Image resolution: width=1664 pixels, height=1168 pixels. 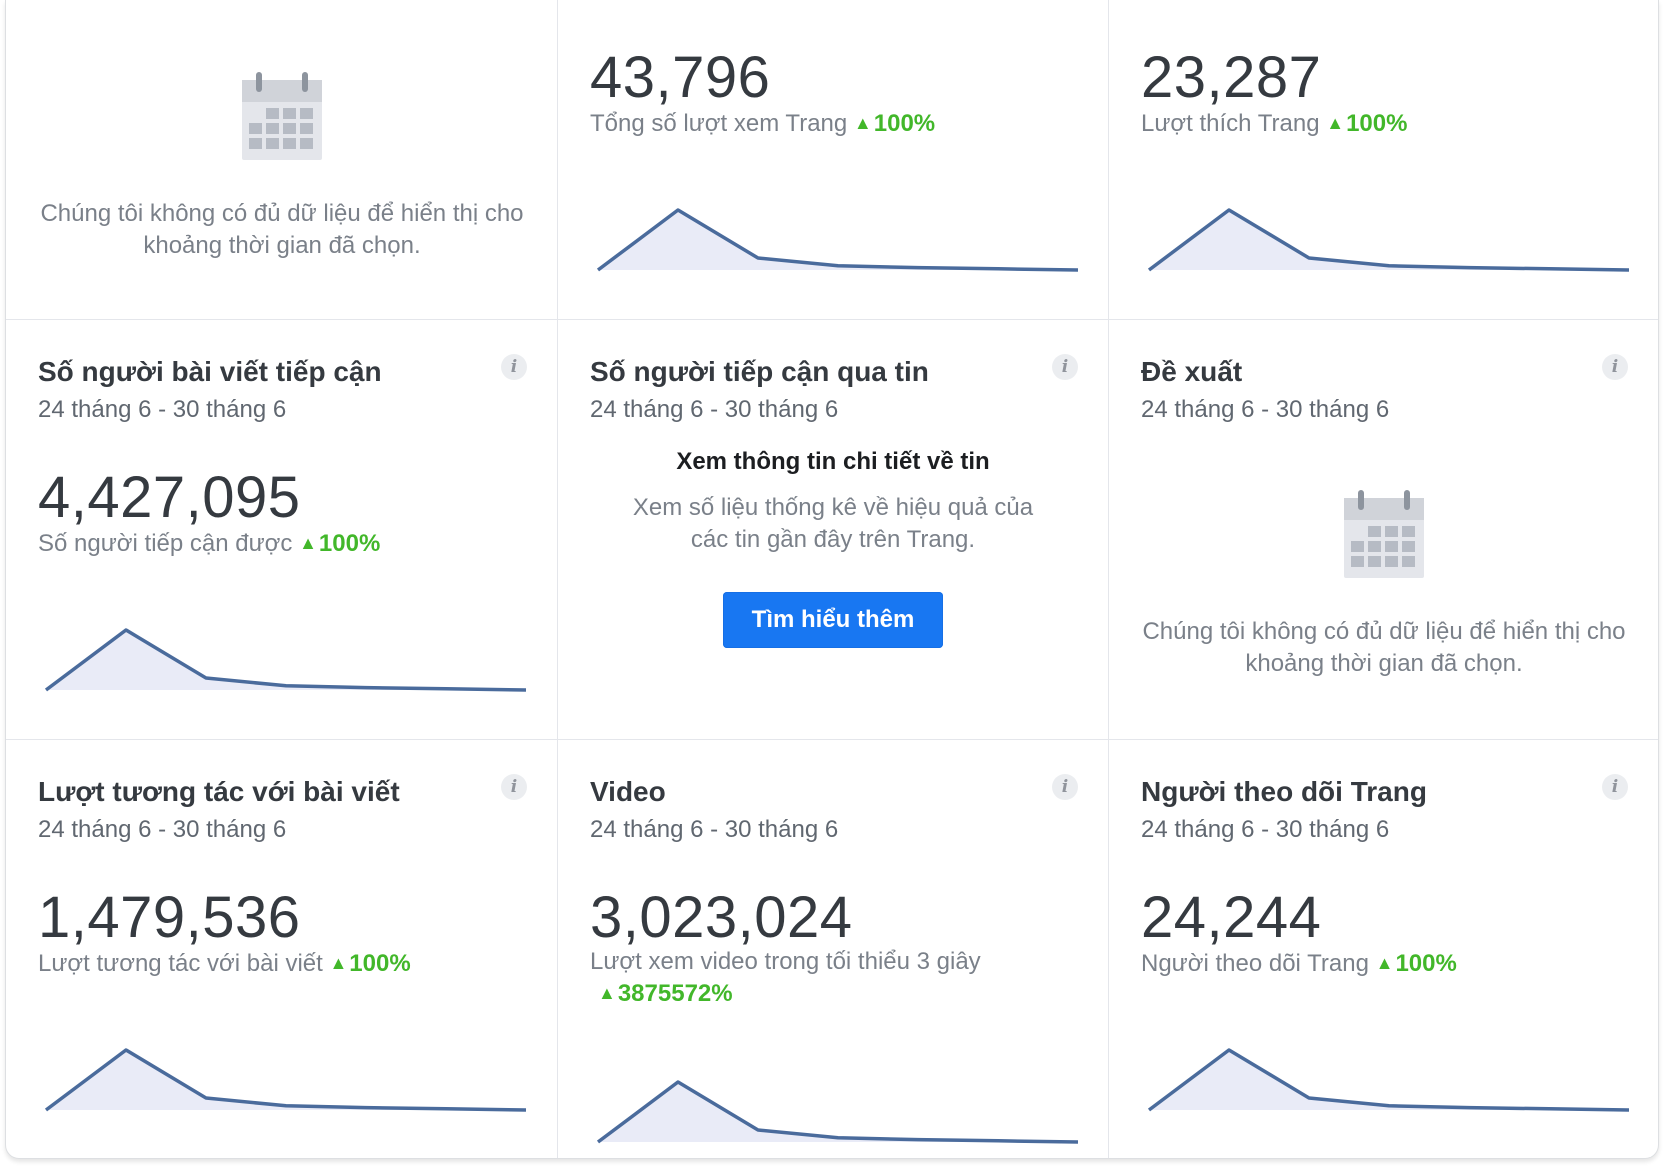 What do you see at coordinates (210, 371) in the screenshot?
I see `card-title: Số người bài viết tiếp cận` at bounding box center [210, 371].